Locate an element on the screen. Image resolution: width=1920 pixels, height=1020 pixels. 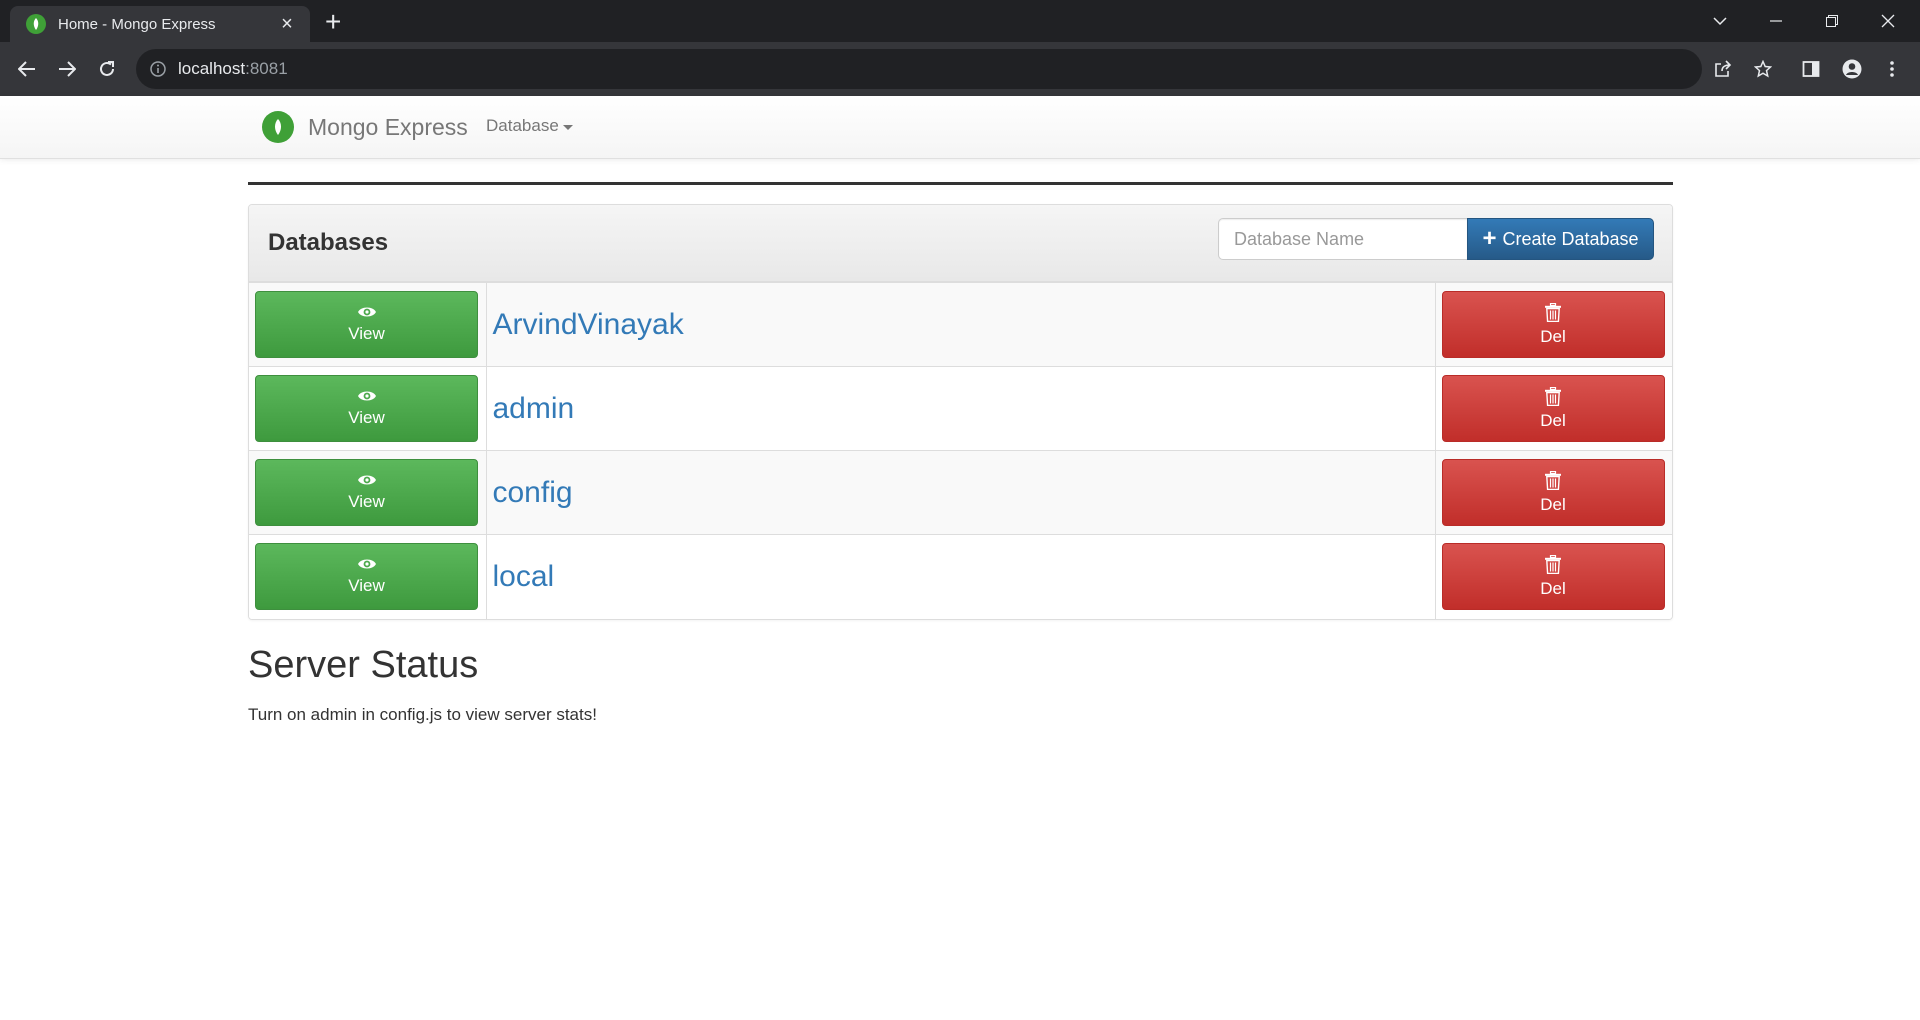
create-database-button: + Create Database is located at coordinates (1560, 239).